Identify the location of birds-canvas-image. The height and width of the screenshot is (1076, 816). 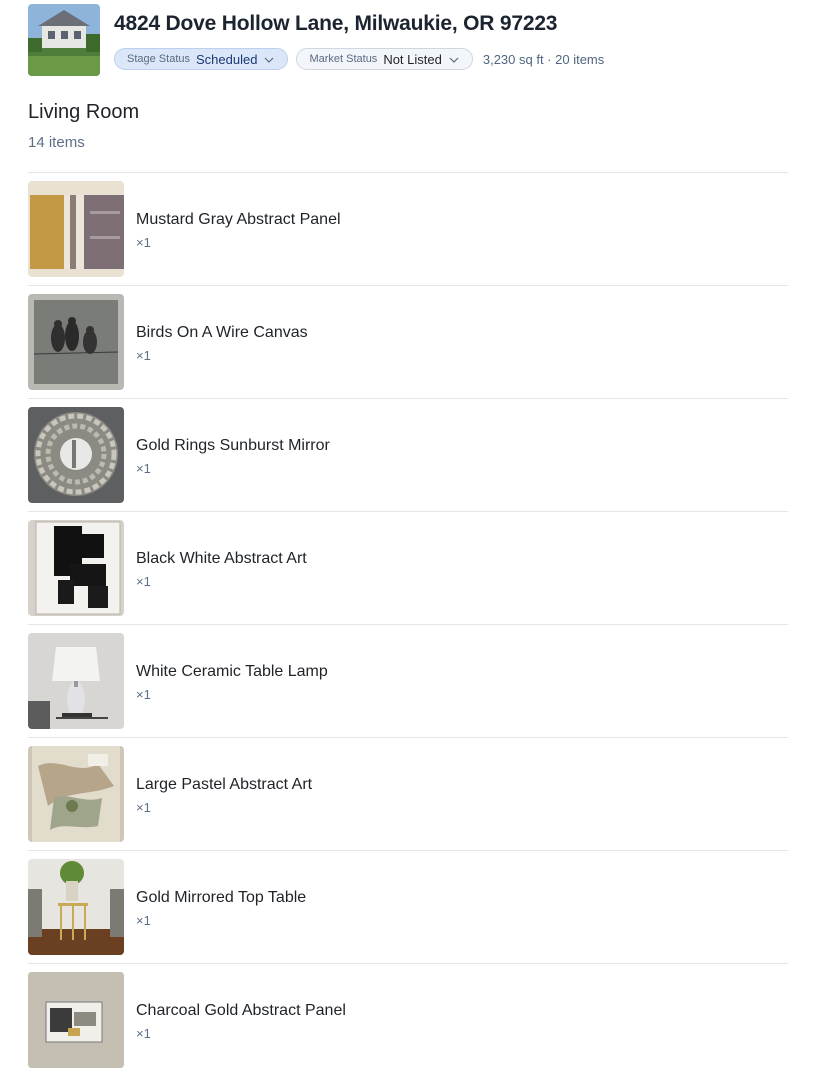
(76, 342).